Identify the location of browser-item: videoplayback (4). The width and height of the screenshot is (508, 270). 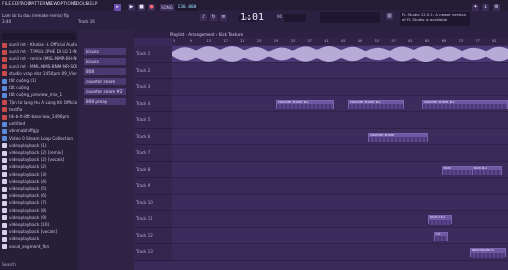
(39, 182).